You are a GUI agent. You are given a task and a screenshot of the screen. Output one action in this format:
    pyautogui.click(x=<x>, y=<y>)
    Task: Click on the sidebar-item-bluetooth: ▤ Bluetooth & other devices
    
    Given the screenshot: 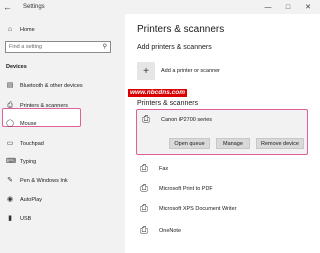 What is the action you would take?
    pyautogui.click(x=62, y=86)
    